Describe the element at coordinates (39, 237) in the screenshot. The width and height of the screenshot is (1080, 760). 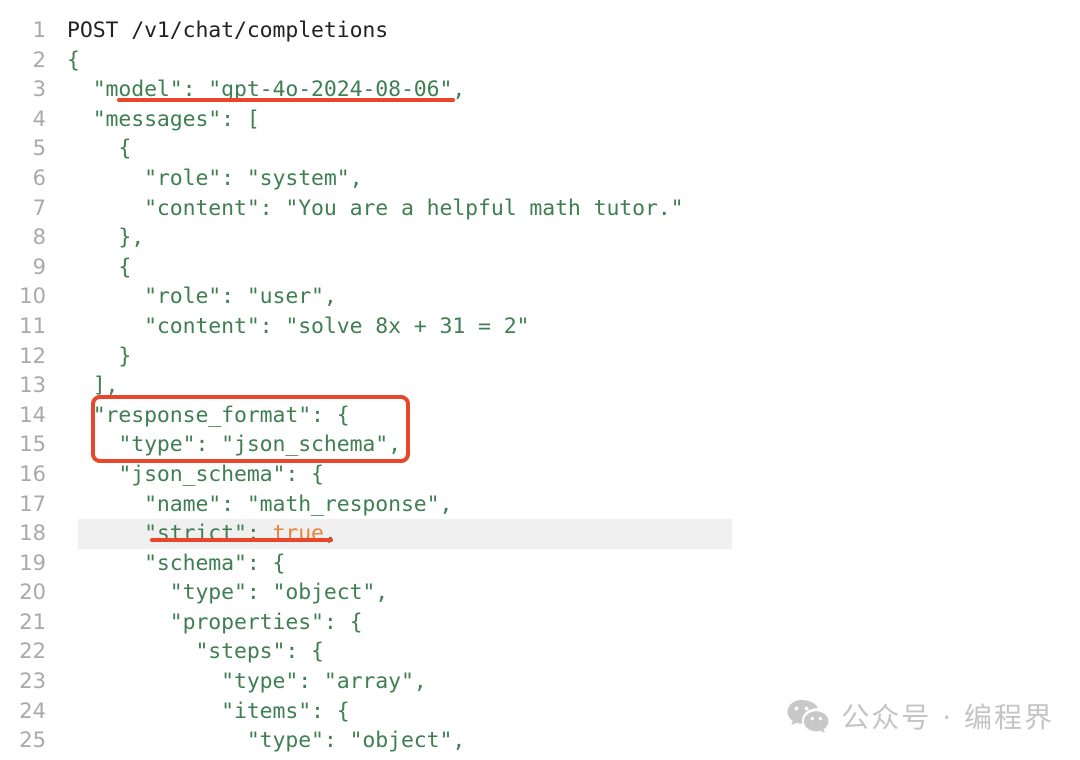
I see `line-number: 8` at that location.